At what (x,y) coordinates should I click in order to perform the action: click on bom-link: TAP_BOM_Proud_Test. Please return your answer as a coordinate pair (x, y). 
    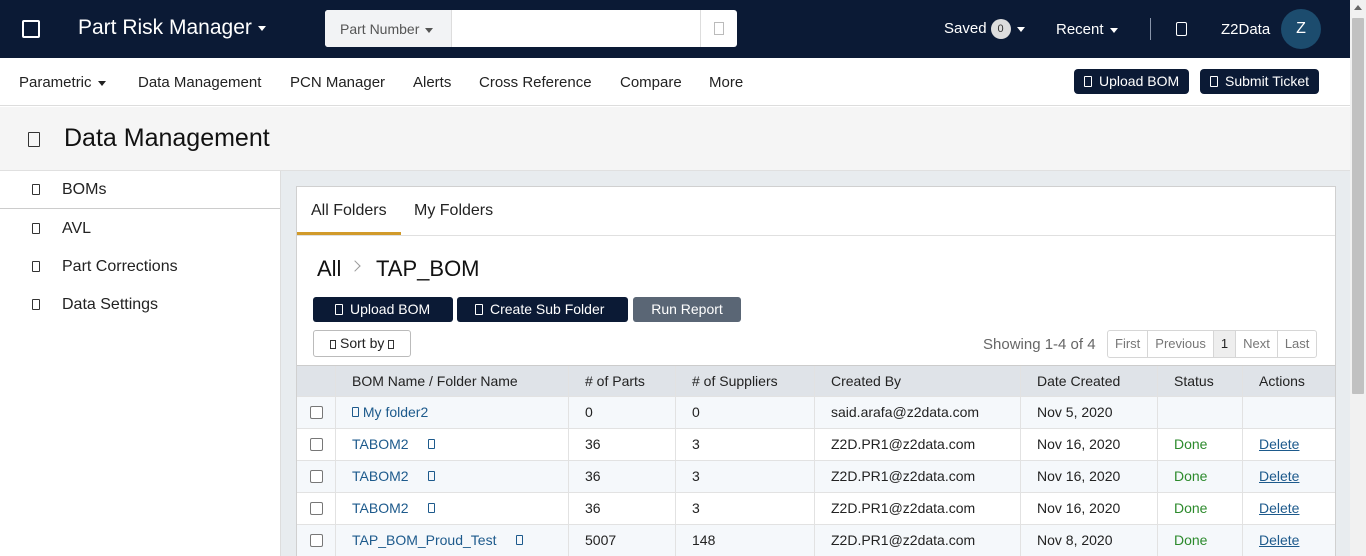
    Looking at the image, I should click on (424, 540).